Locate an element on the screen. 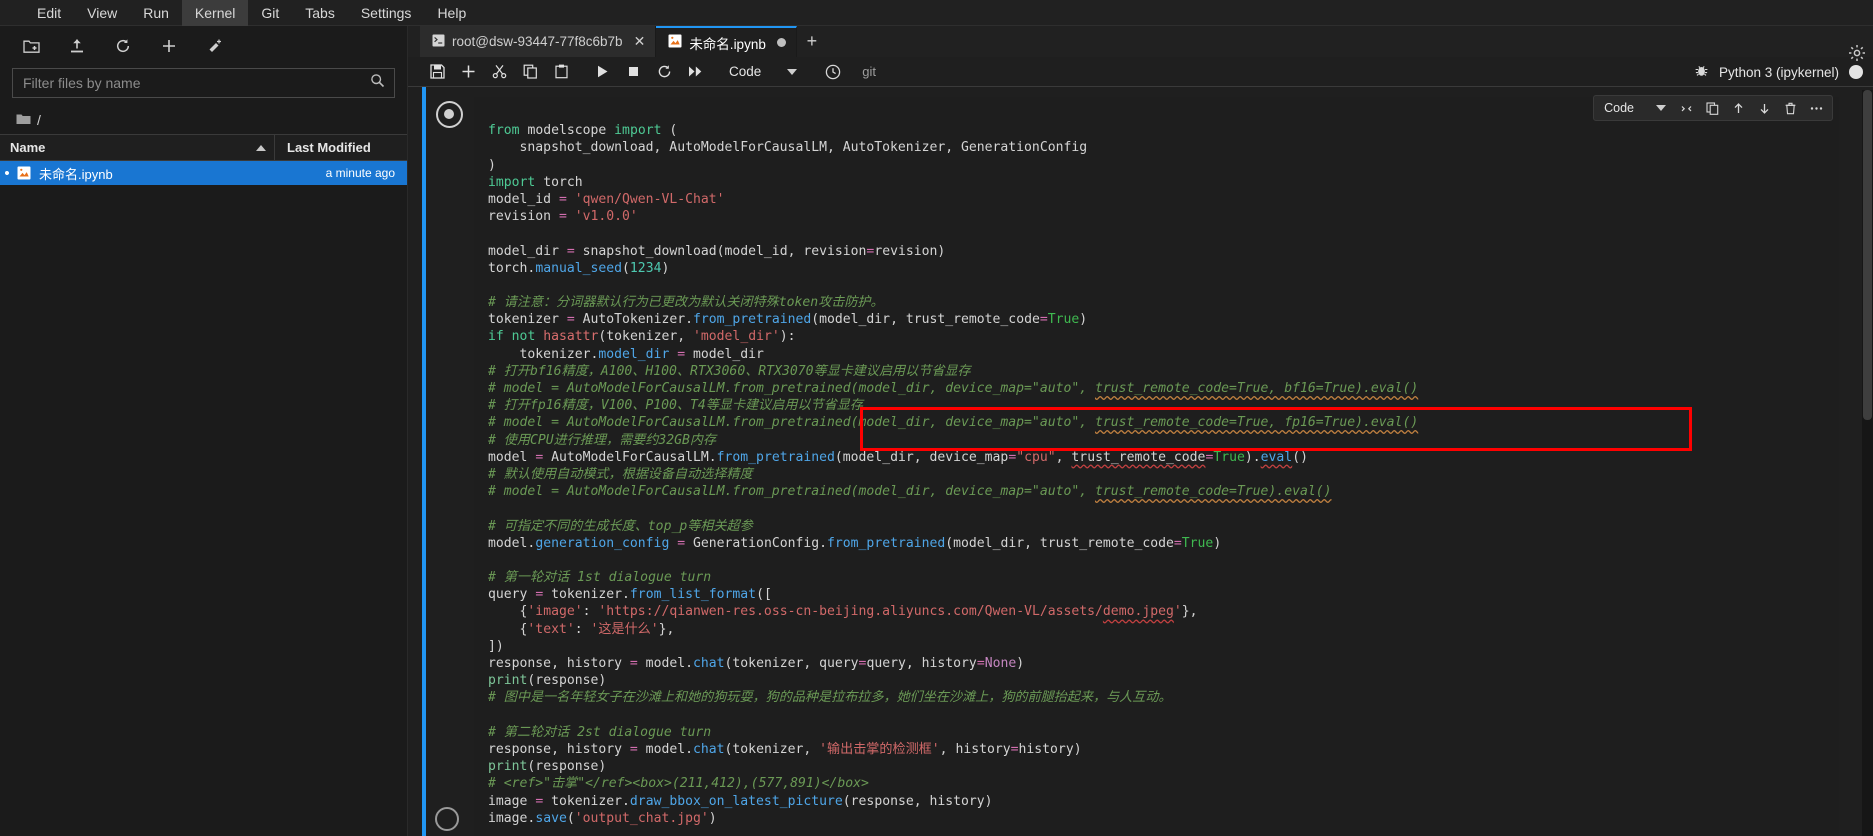  close-icon: ✕ is located at coordinates (640, 41).